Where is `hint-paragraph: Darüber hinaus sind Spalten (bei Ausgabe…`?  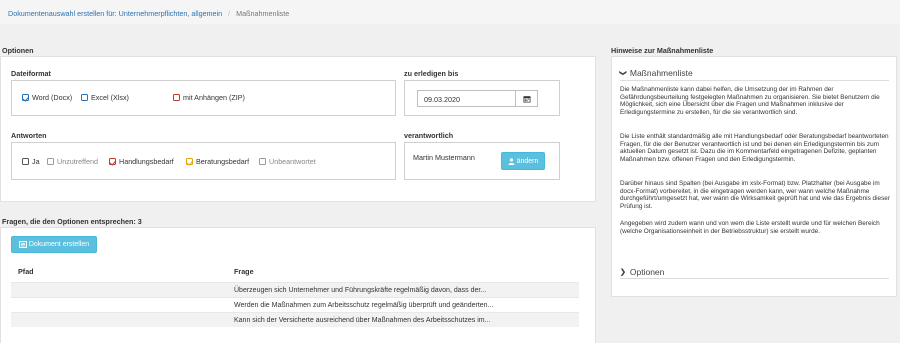
hint-paragraph: Darüber hinaus sind Spalten (bei Ausgabe… is located at coordinates (755, 195).